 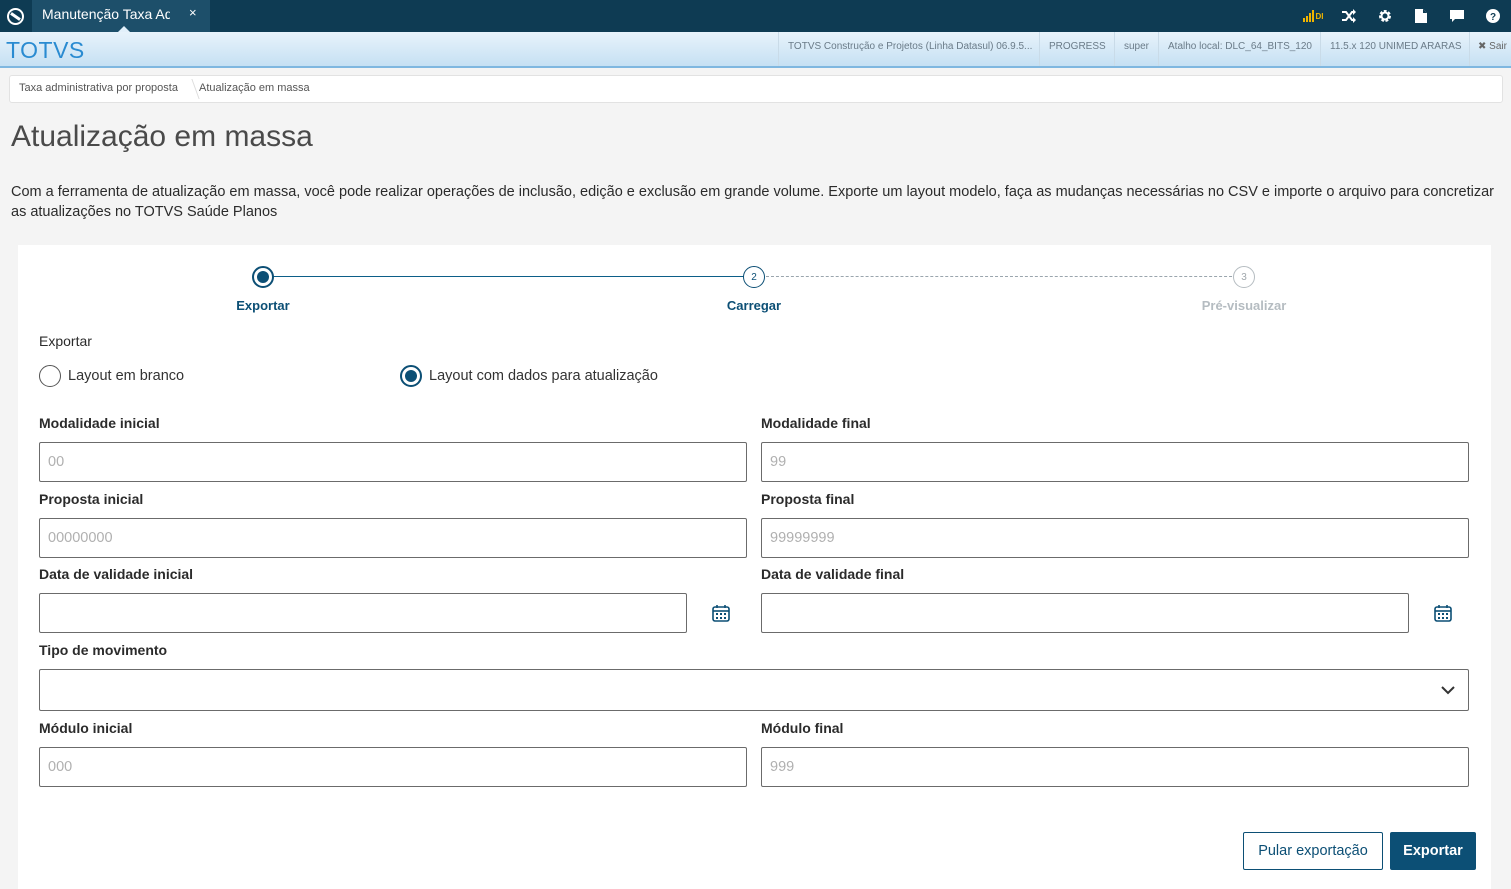 What do you see at coordinates (1004, 276) in the screenshot?
I see `stepper-line-pending` at bounding box center [1004, 276].